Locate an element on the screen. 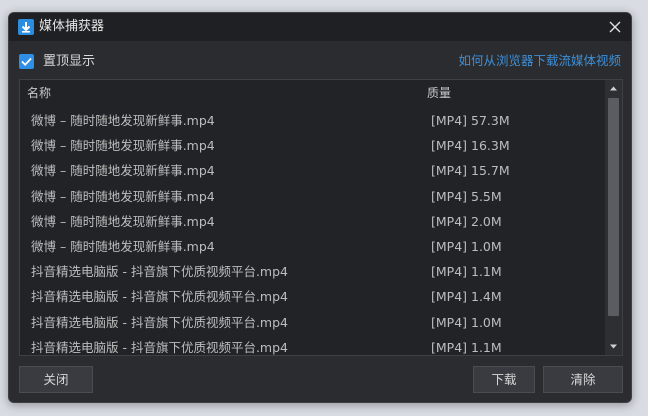 The image size is (648, 416). item-quality: [MP4] 1.4M is located at coordinates (466, 297).